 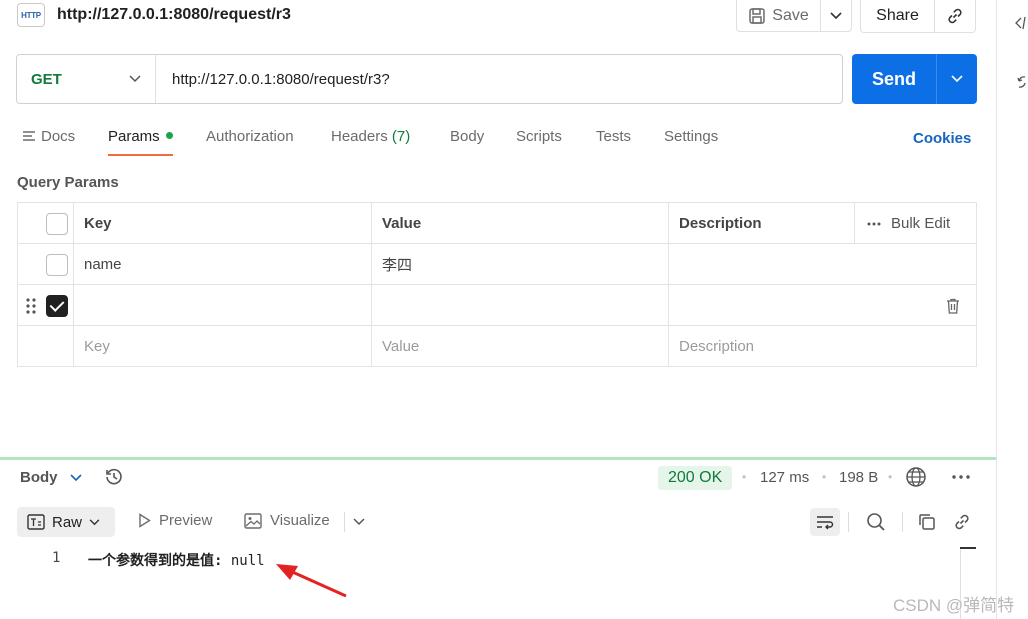 I want to click on copy-icon, so click(x=927, y=522).